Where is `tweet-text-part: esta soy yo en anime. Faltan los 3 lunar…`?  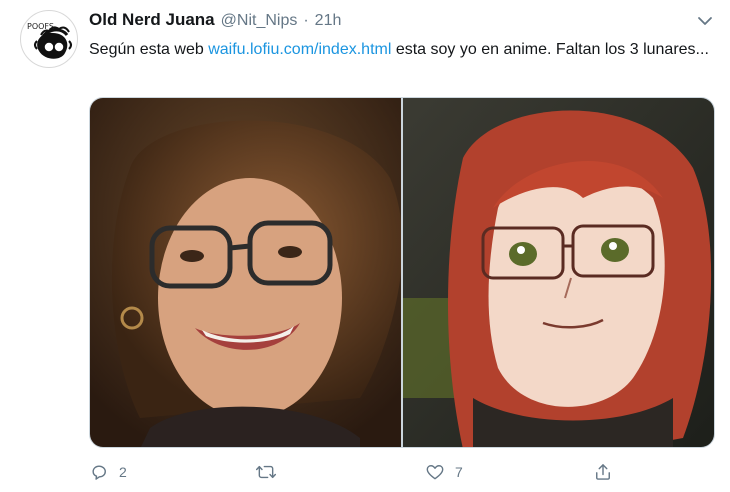
tweet-text-part: esta soy yo en anime. Faltan los 3 lunar… is located at coordinates (550, 49).